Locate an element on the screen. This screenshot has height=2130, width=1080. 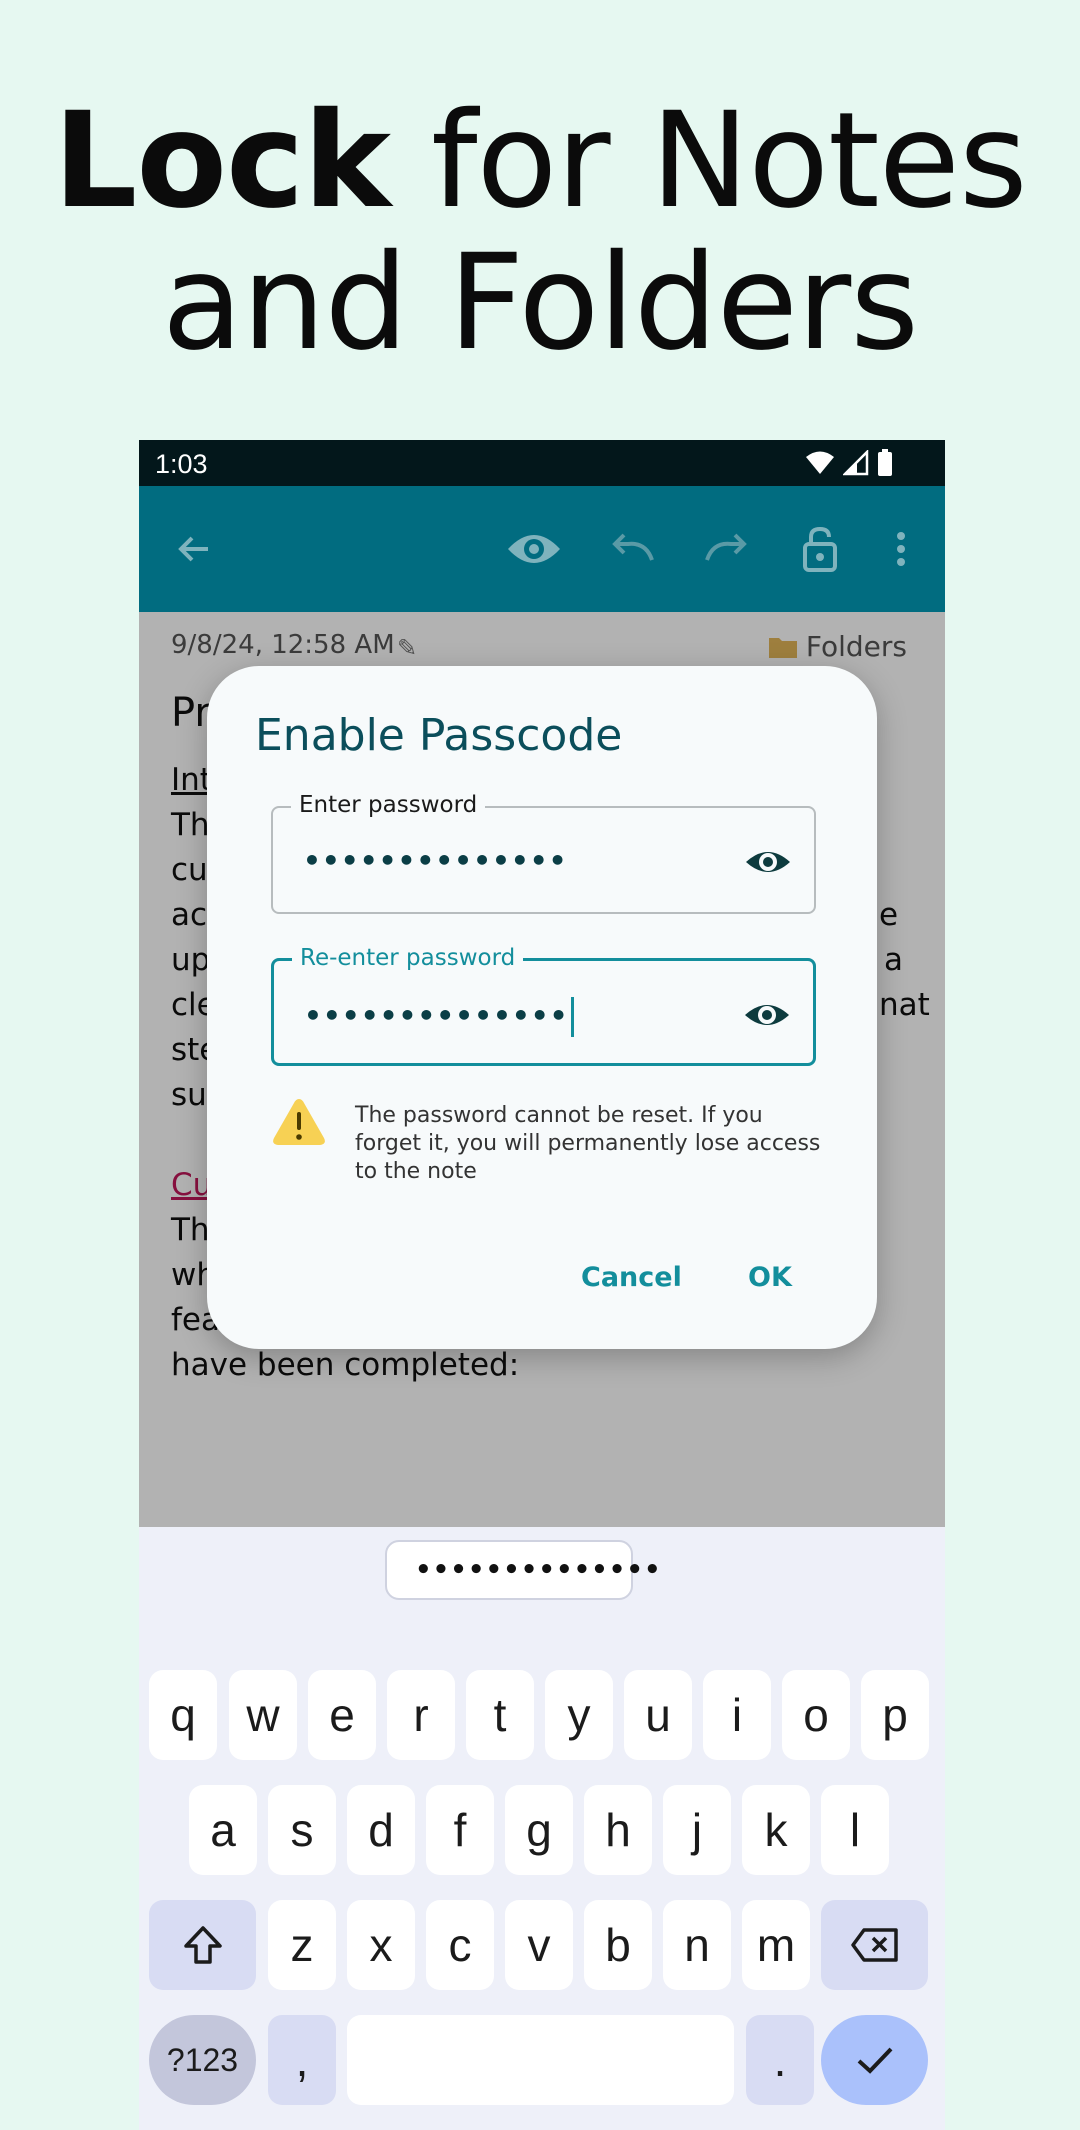
reenter-password-field: Re-enter password •••••••••••••• is located at coordinates (543, 1005).